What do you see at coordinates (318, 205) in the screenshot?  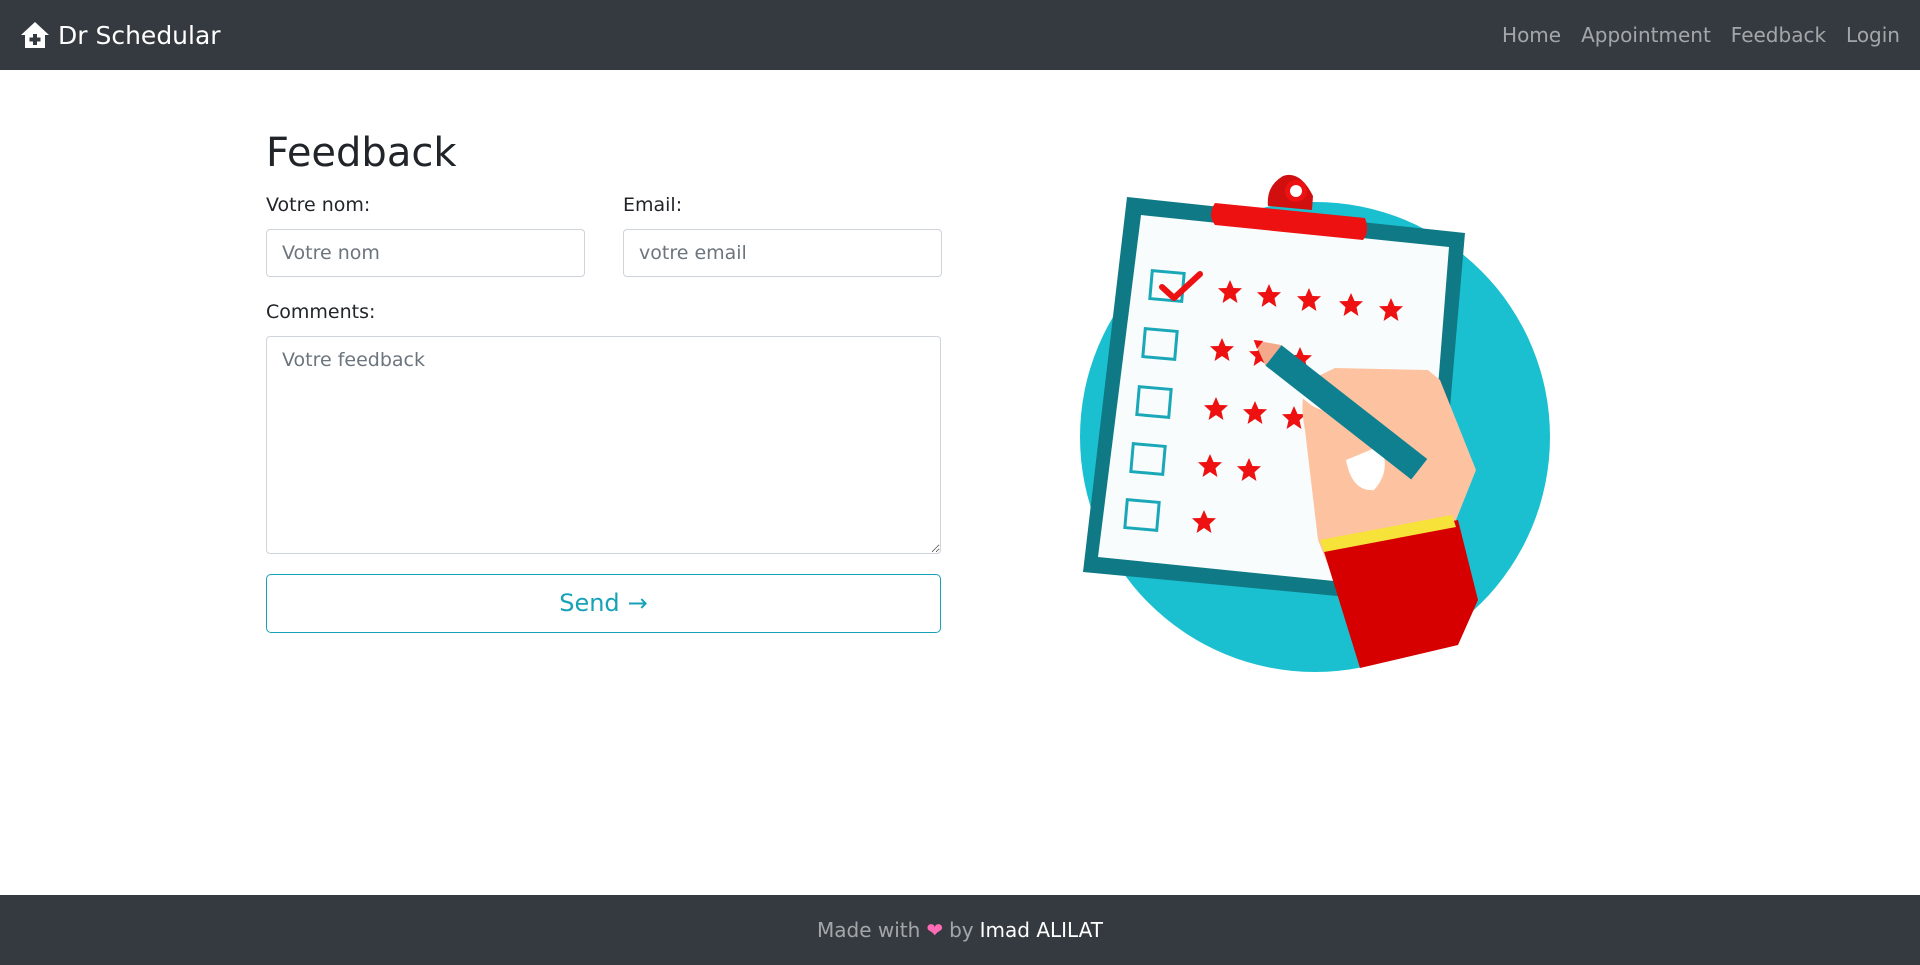 I see `name-label: Votre nom:` at bounding box center [318, 205].